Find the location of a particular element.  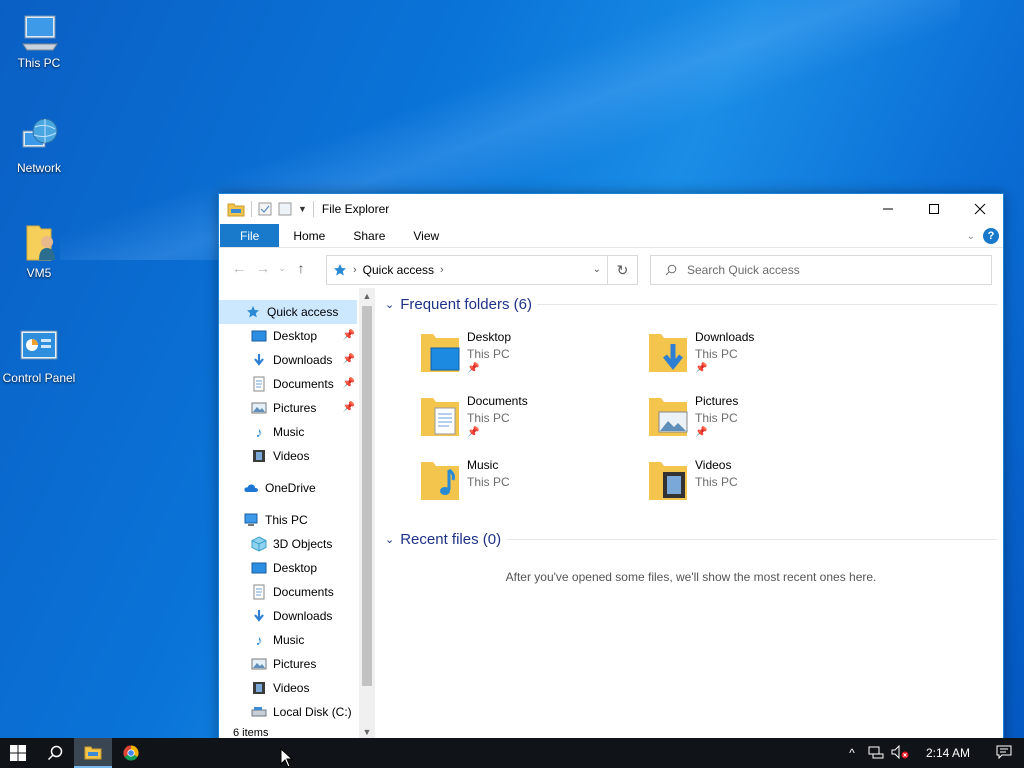

nav-quick-access: Quick access is located at coordinates (288, 312).